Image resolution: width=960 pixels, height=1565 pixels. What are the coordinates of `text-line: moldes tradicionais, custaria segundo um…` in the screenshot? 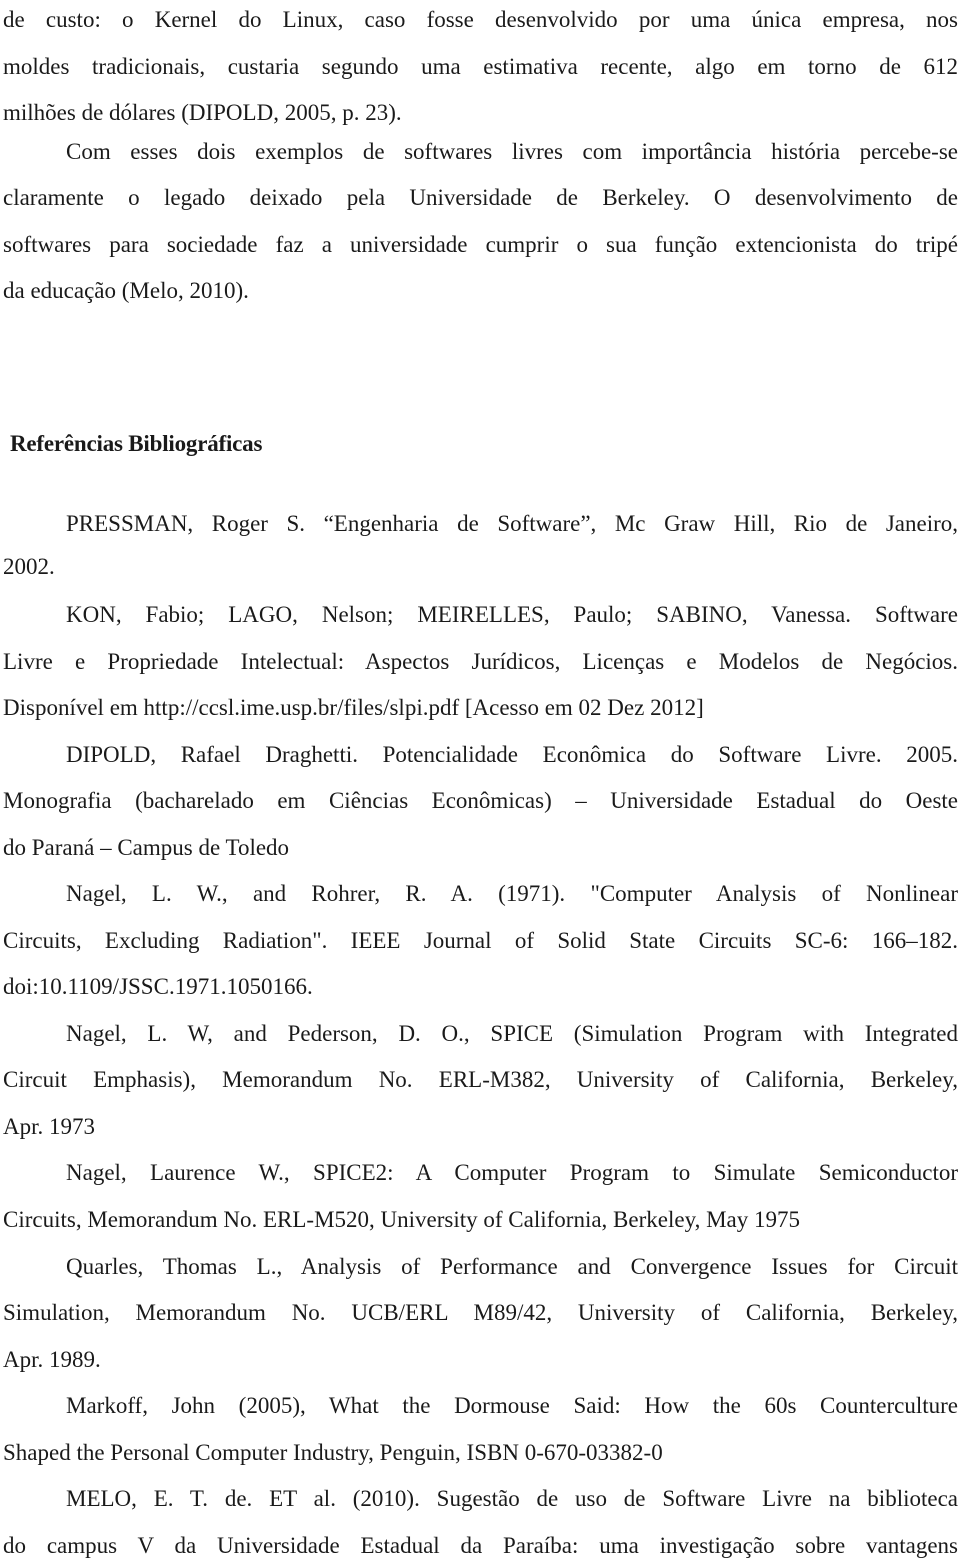 It's located at (480, 66).